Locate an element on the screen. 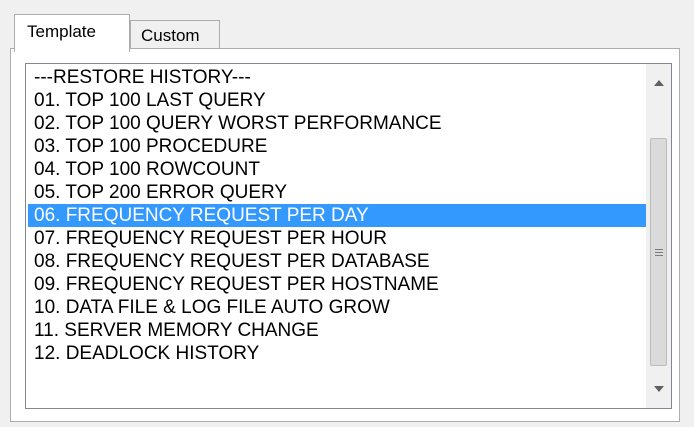 Image resolution: width=694 pixels, height=427 pixels. scroll-up-button is located at coordinates (659, 83).